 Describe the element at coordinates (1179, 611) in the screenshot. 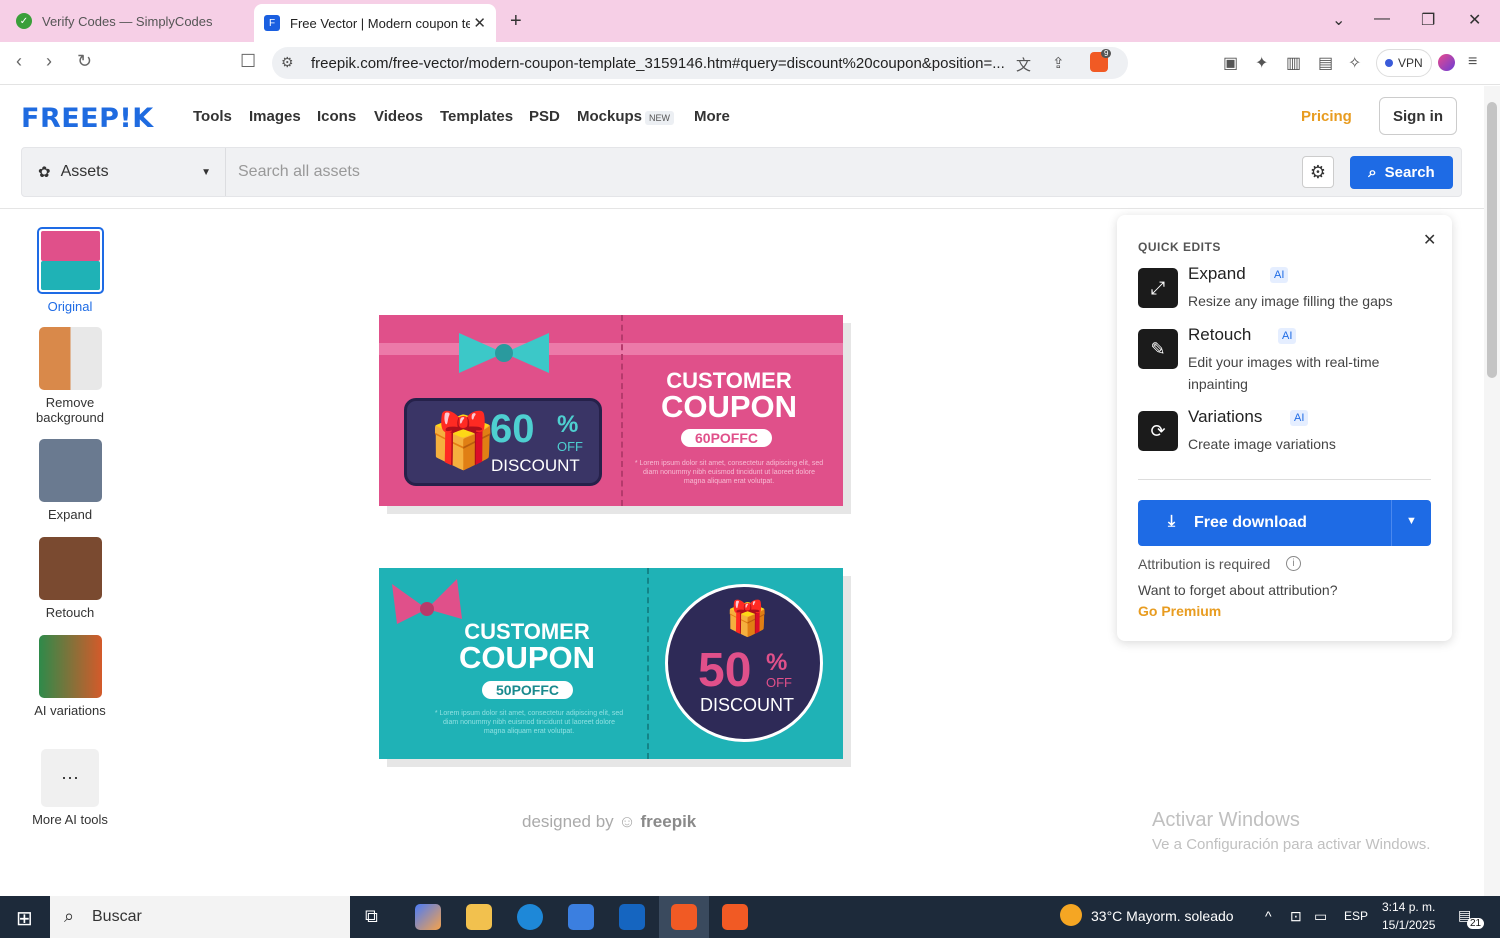

I see `go-premium-link: Go Premium` at that location.